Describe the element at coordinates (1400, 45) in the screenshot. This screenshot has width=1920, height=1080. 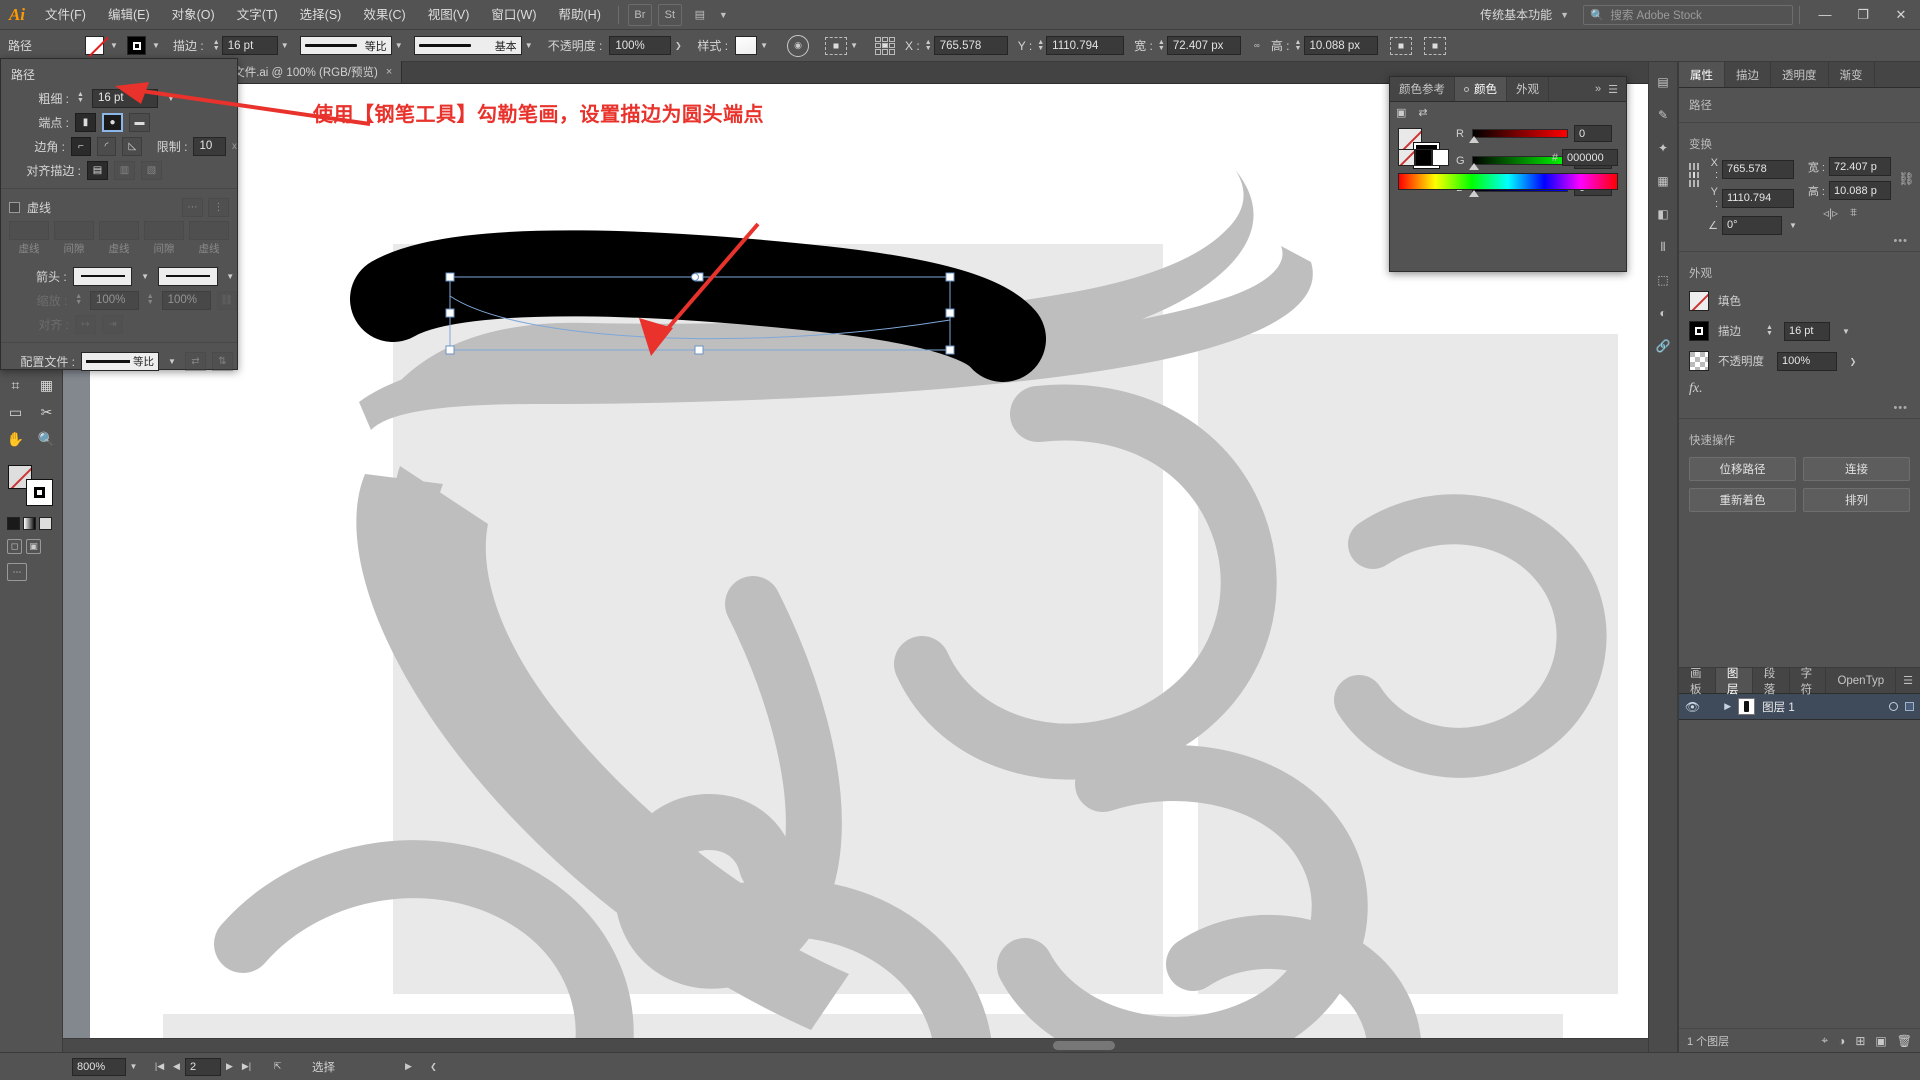
I see `align-objects-icon` at that location.